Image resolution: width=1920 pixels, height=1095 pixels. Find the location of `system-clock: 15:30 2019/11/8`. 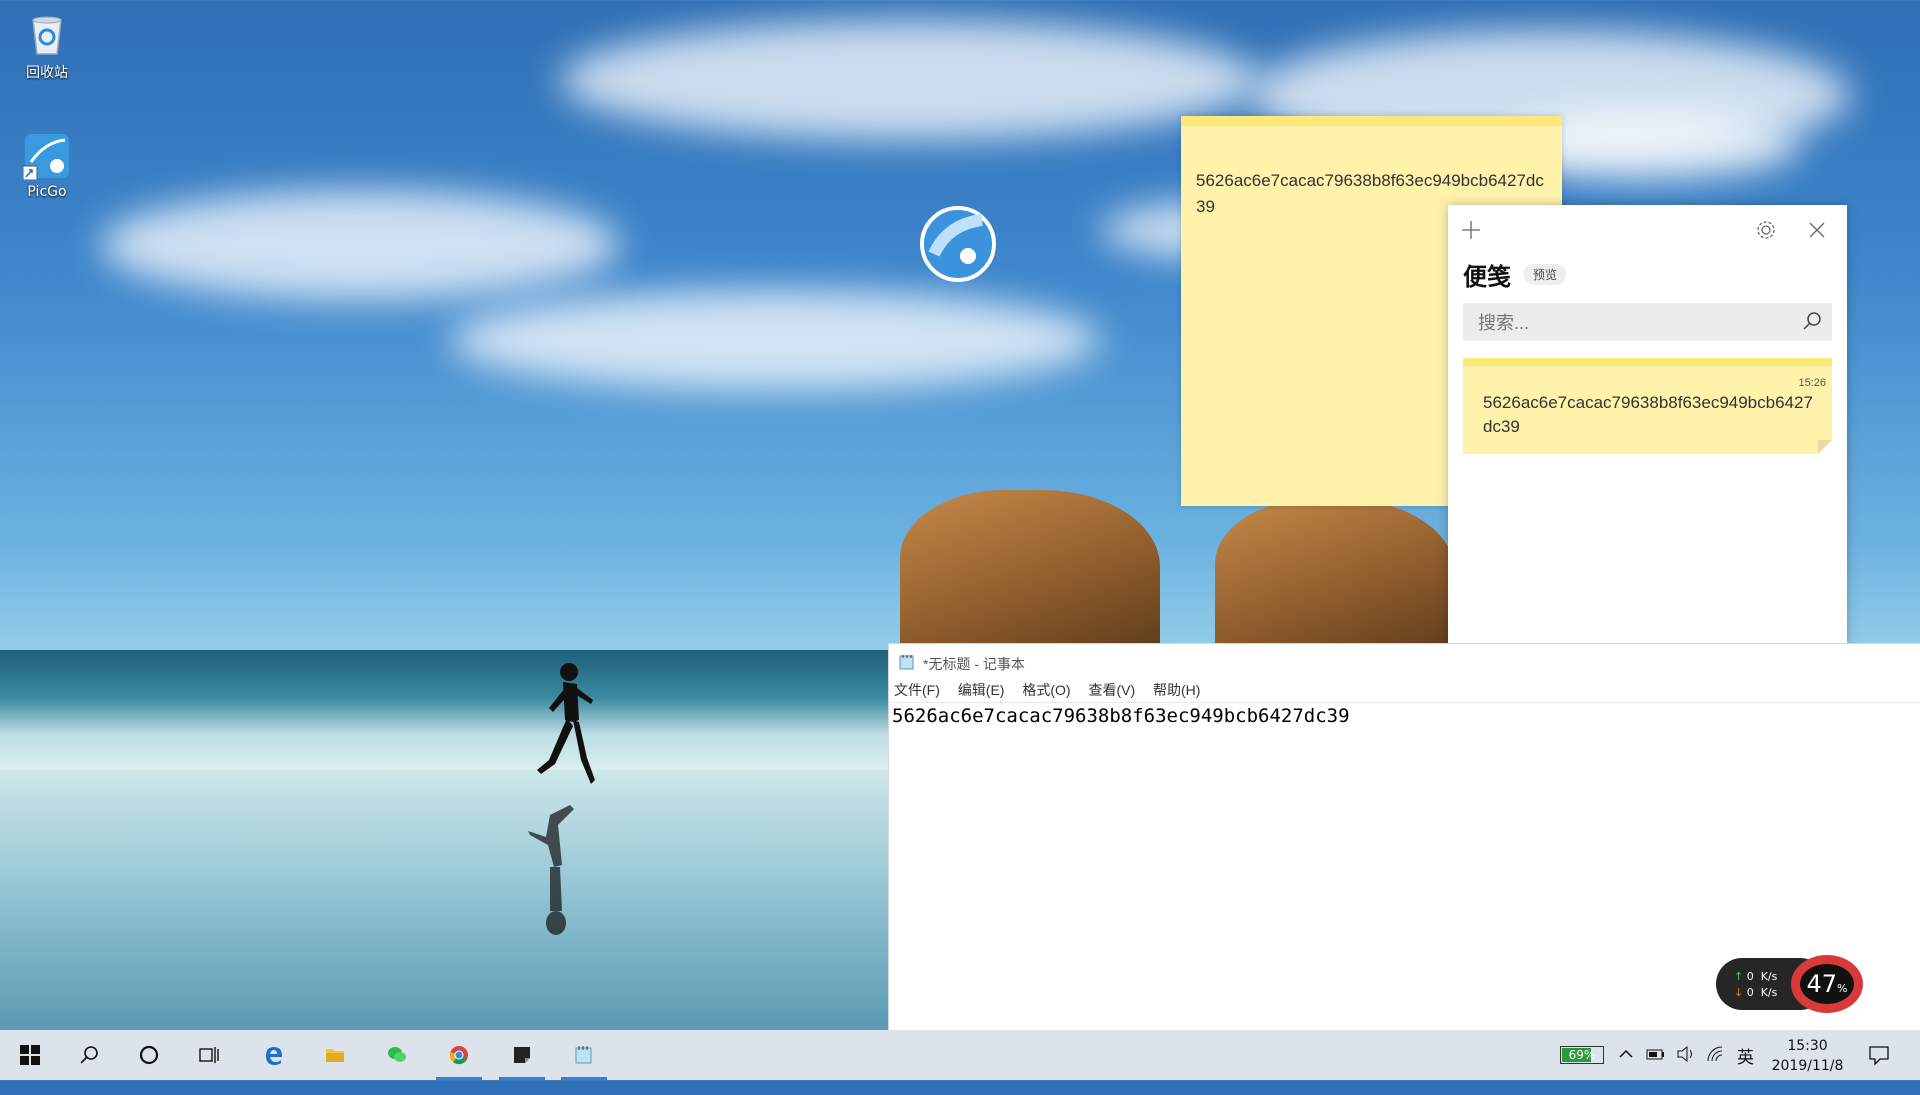

system-clock: 15:30 2019/11/8 is located at coordinates (1807, 1056).